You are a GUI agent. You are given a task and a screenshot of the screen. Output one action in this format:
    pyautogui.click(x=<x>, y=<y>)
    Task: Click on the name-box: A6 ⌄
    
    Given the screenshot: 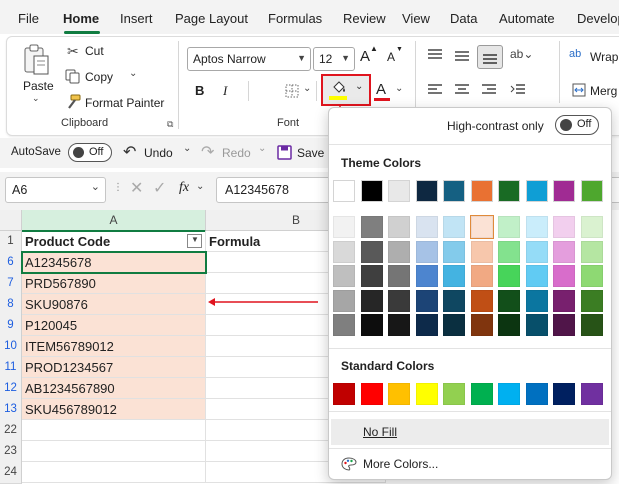 What is the action you would take?
    pyautogui.click(x=55, y=190)
    